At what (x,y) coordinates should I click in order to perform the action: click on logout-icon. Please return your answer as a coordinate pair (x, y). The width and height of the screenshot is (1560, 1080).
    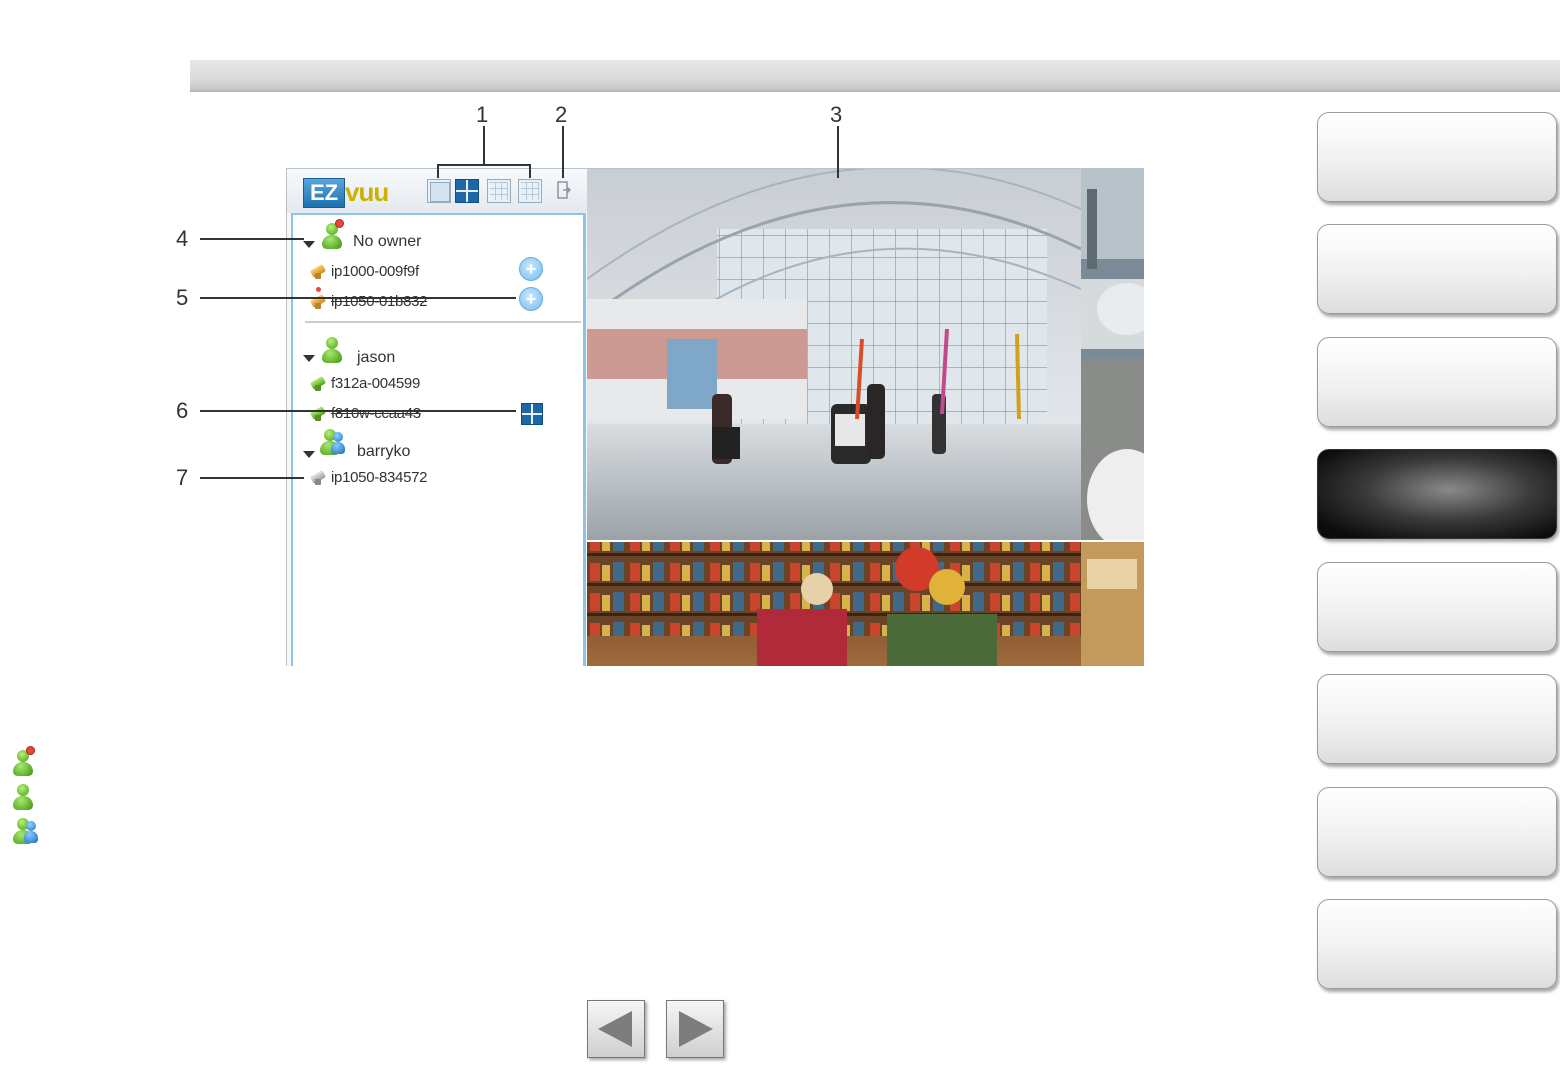
    Looking at the image, I should click on (564, 190).